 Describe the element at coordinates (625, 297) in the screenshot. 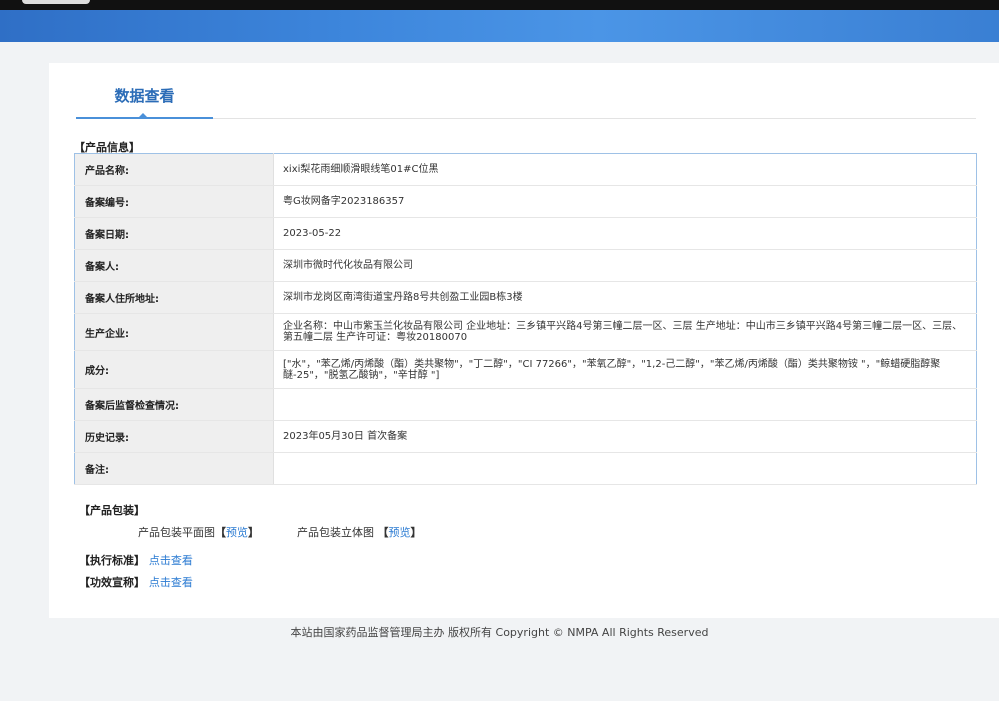

I see `row-value: 深圳市龙岗区南湾街道宝丹路8号共创盈工业园B栋3楼` at that location.